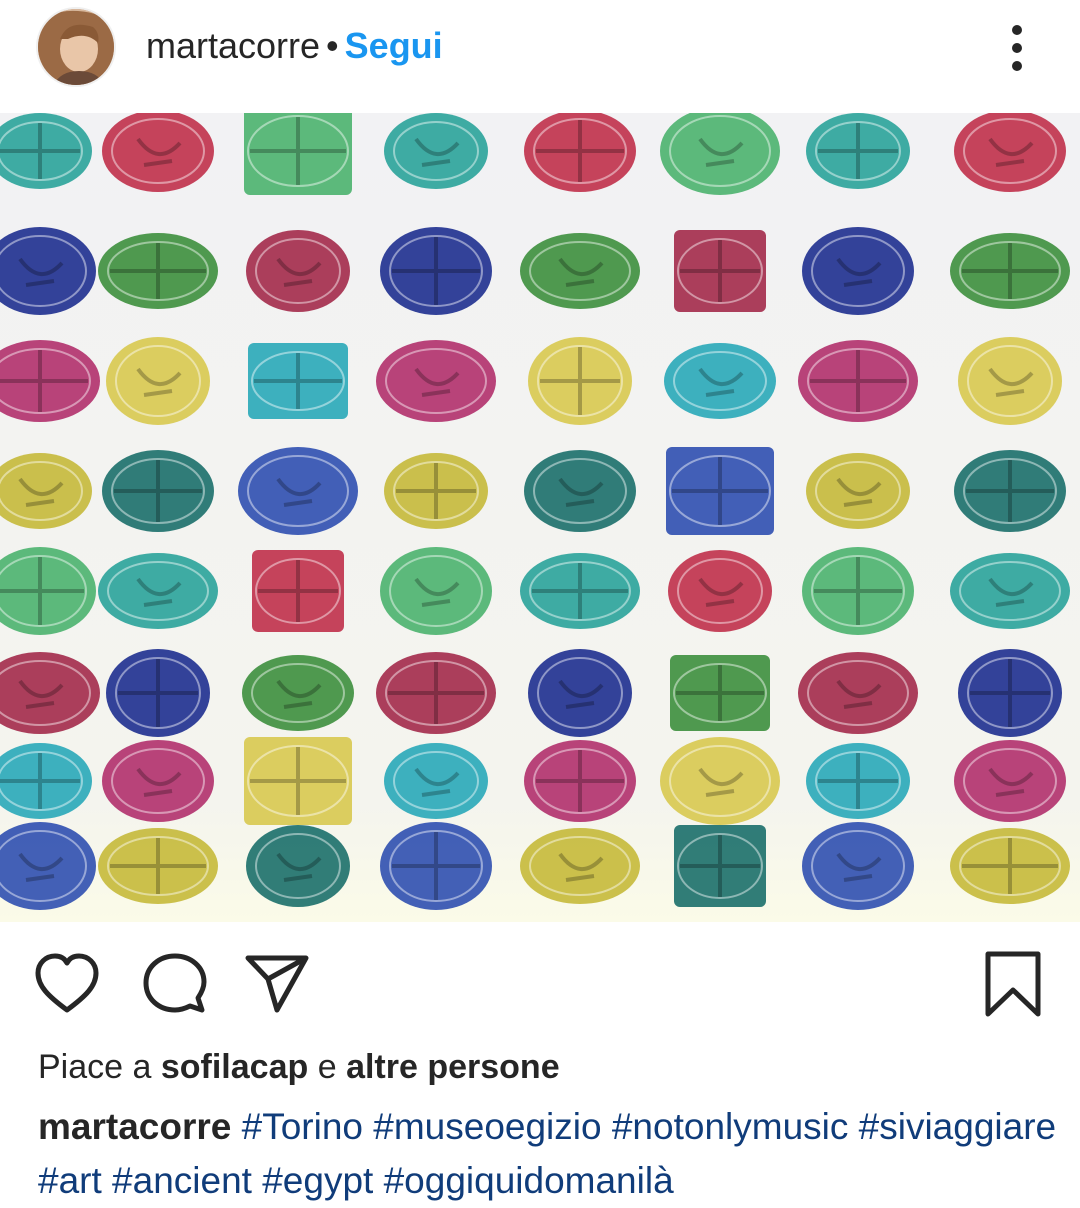 The image size is (1080, 1208). I want to click on likes-others-link: altre persone, so click(453, 1067).